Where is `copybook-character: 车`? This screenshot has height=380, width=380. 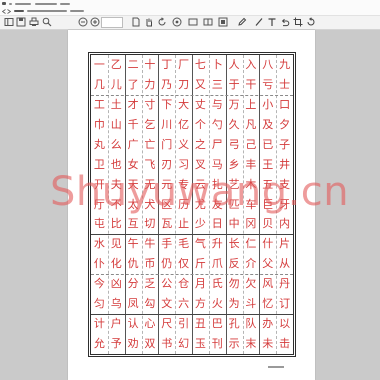 copybook-character: 车 is located at coordinates (251, 204).